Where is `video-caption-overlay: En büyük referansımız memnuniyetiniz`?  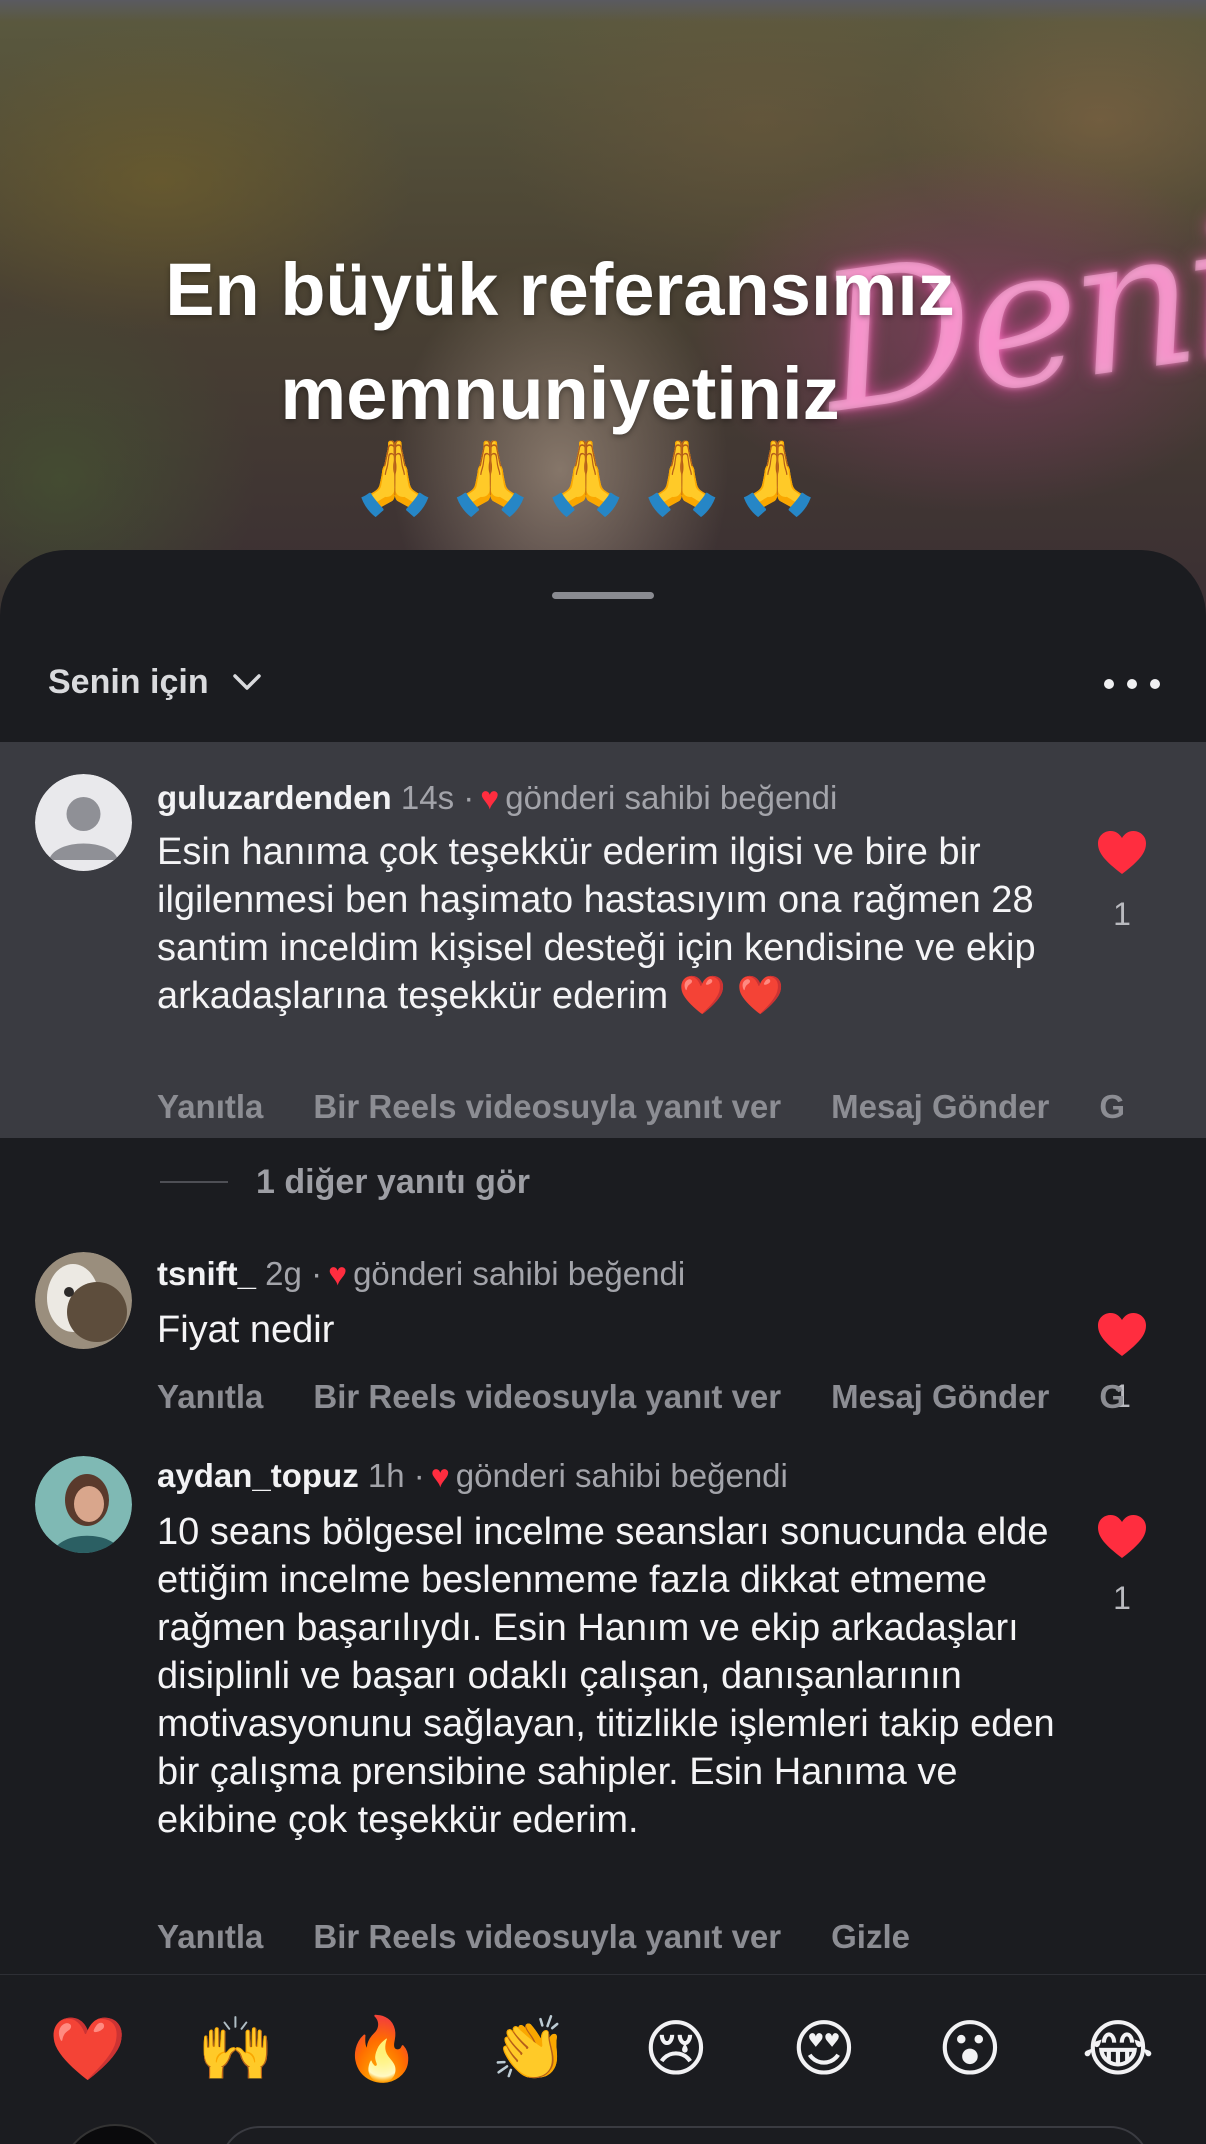 video-caption-overlay: En büyük referansımız memnuniyetiniz is located at coordinates (560, 342).